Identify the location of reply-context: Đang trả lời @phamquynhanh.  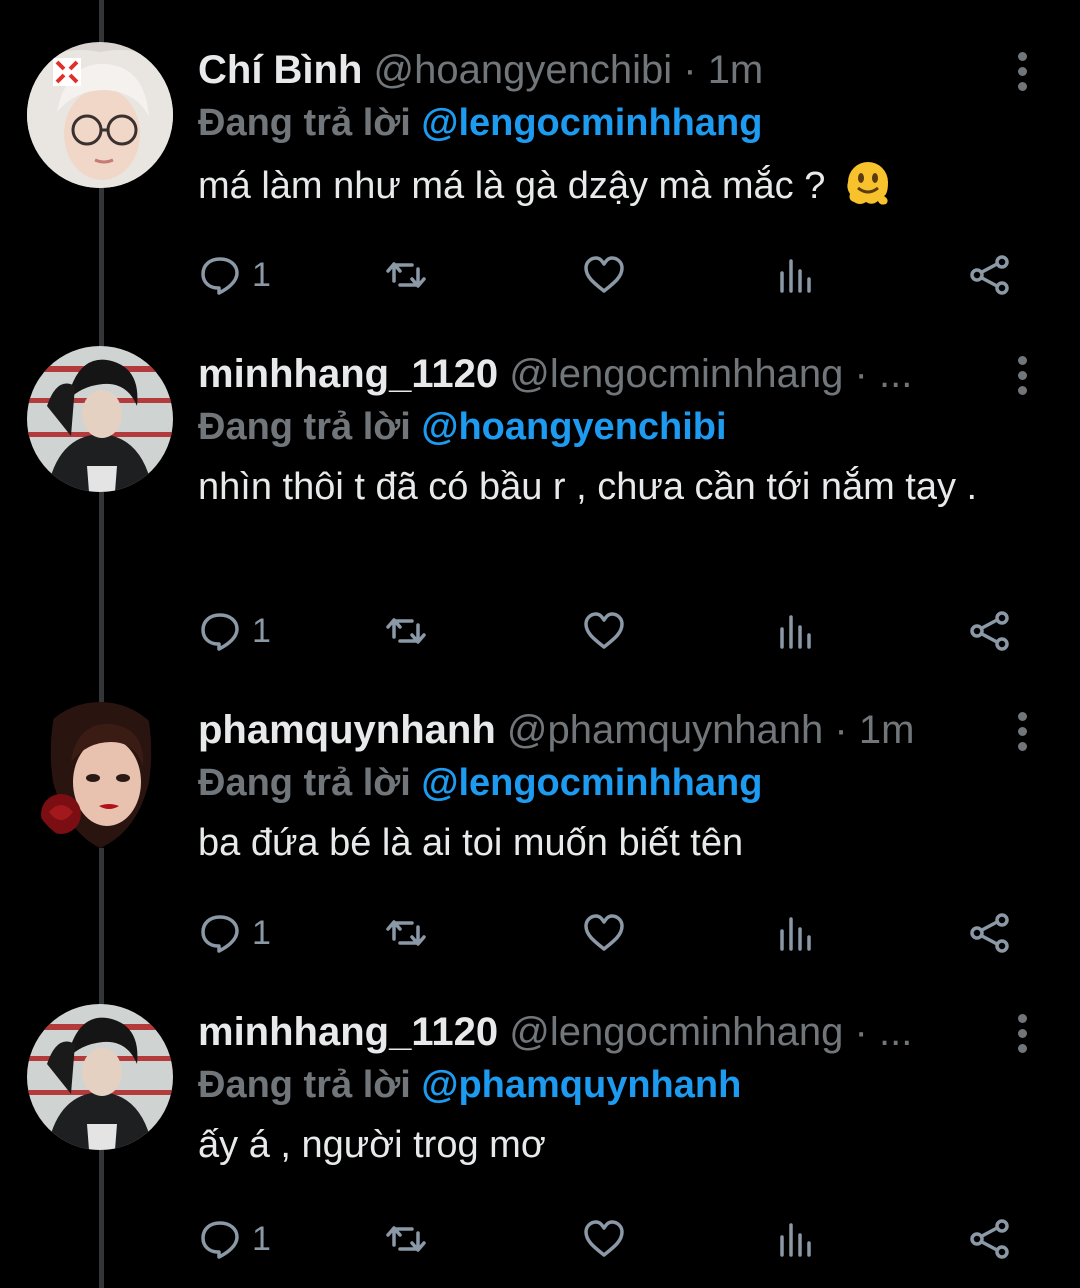
(469, 1085).